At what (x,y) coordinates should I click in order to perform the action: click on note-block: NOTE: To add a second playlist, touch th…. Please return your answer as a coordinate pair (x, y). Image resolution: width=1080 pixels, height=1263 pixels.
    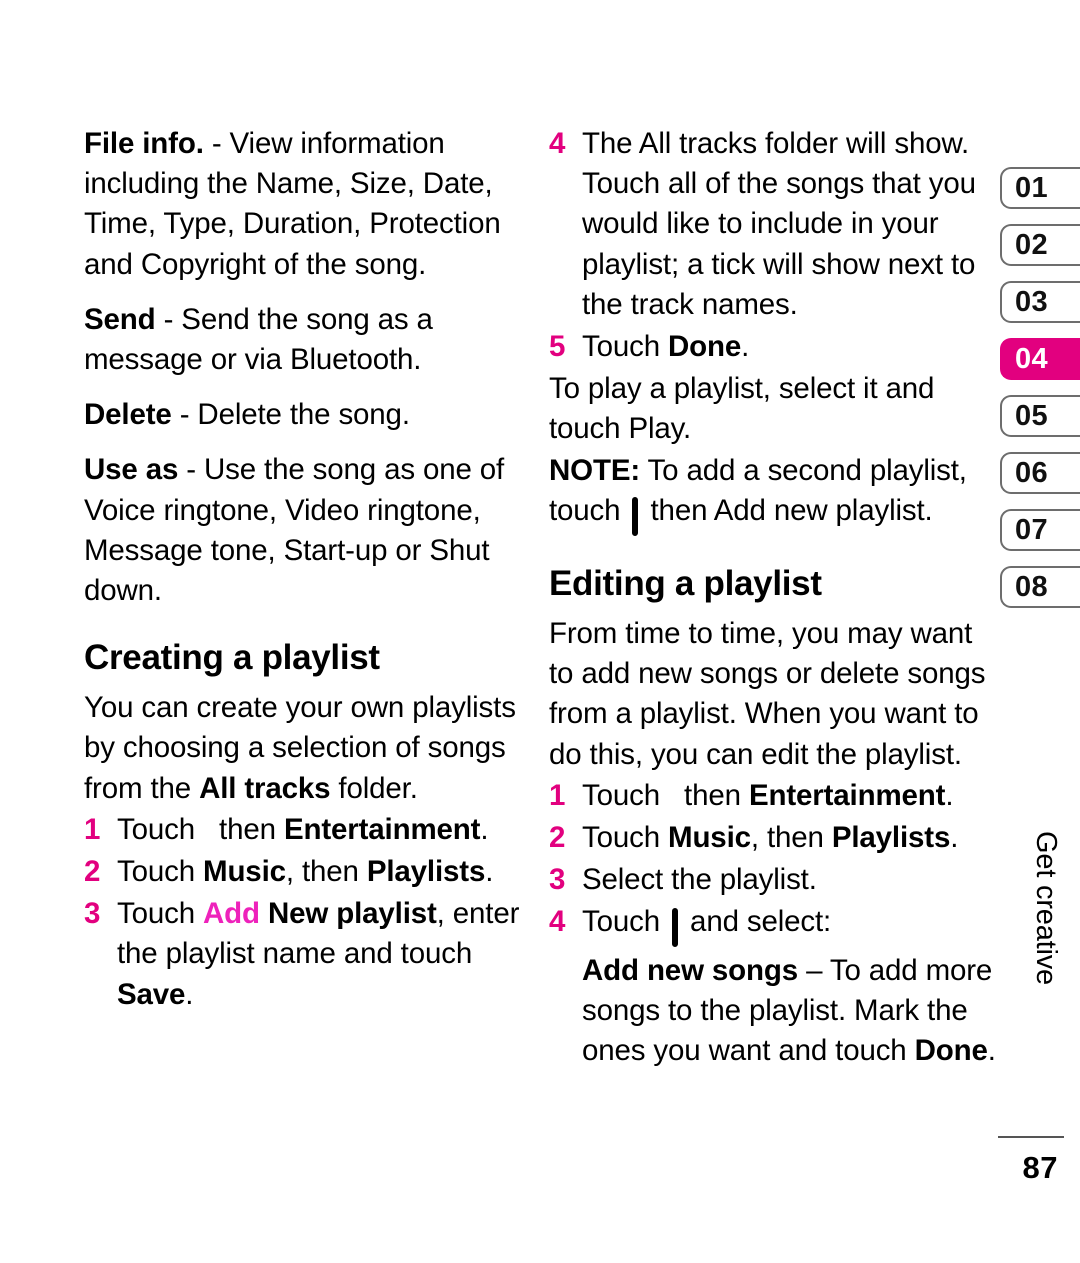
    Looking at the image, I should click on (774, 494).